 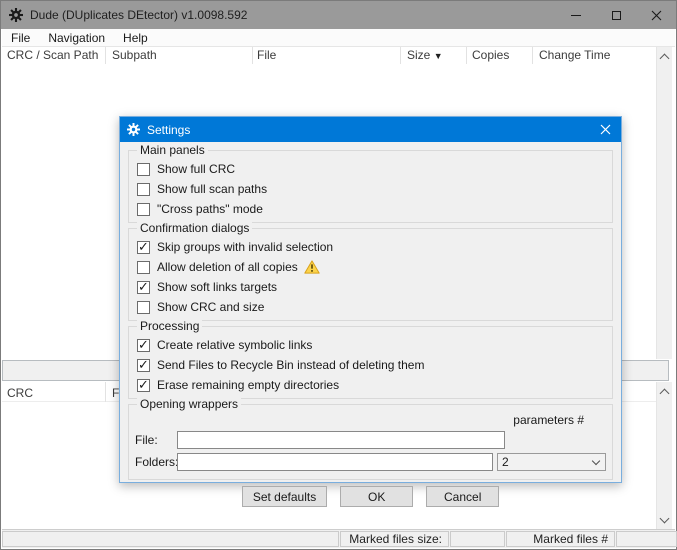 What do you see at coordinates (370, 189) in the screenshot?
I see `checkbox-row-show-full-scan-paths: Show full scan paths` at bounding box center [370, 189].